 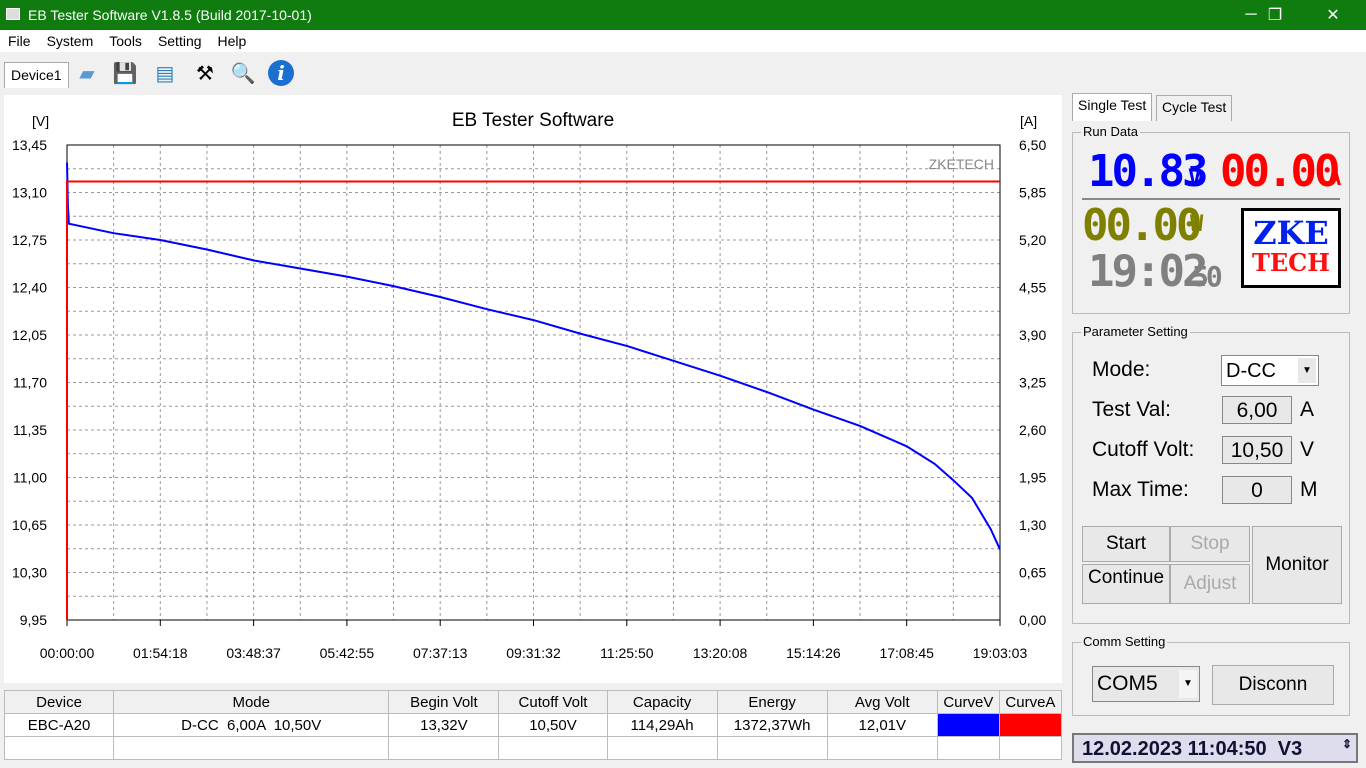 I want to click on cutoff-volt-unit: V, so click(x=1307, y=449).